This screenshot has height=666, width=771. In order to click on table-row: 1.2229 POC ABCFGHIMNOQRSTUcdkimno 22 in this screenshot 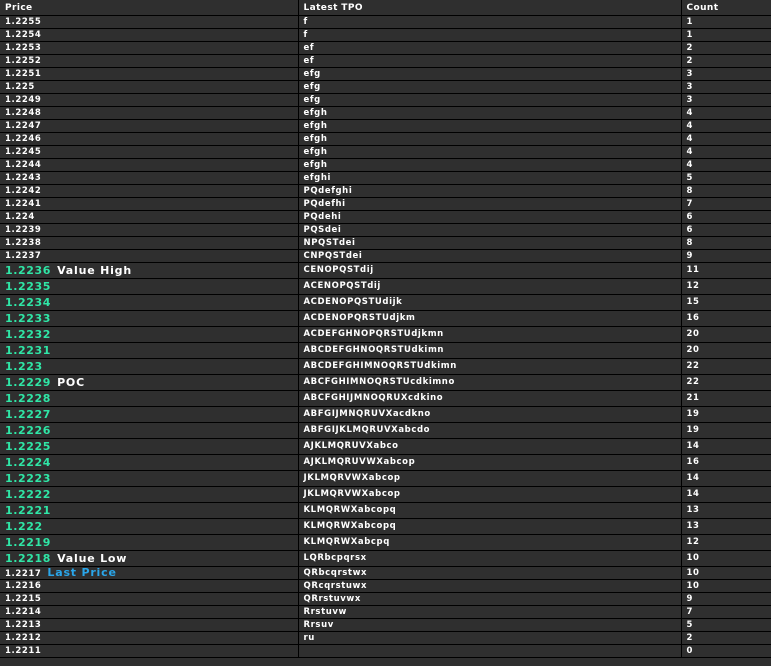, I will do `click(385, 382)`.